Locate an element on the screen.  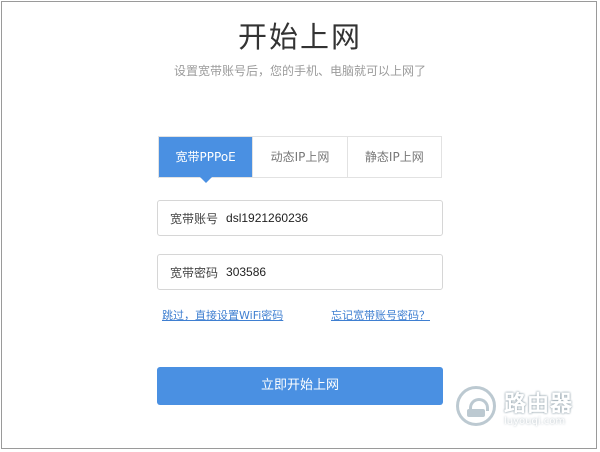
account-input: dsl1921260236 is located at coordinates (267, 218).